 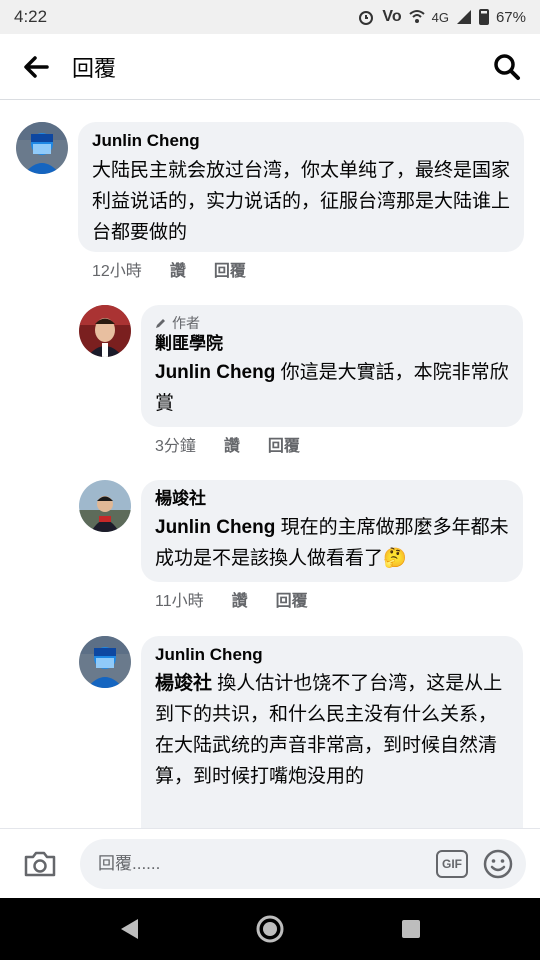 I want to click on comment-author: 剿匪學院, so click(x=332, y=344).